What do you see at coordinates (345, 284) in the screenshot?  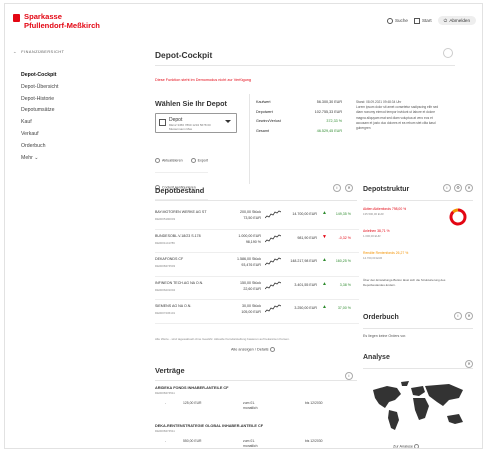 I see `holding-change: 3,38 %` at bounding box center [345, 284].